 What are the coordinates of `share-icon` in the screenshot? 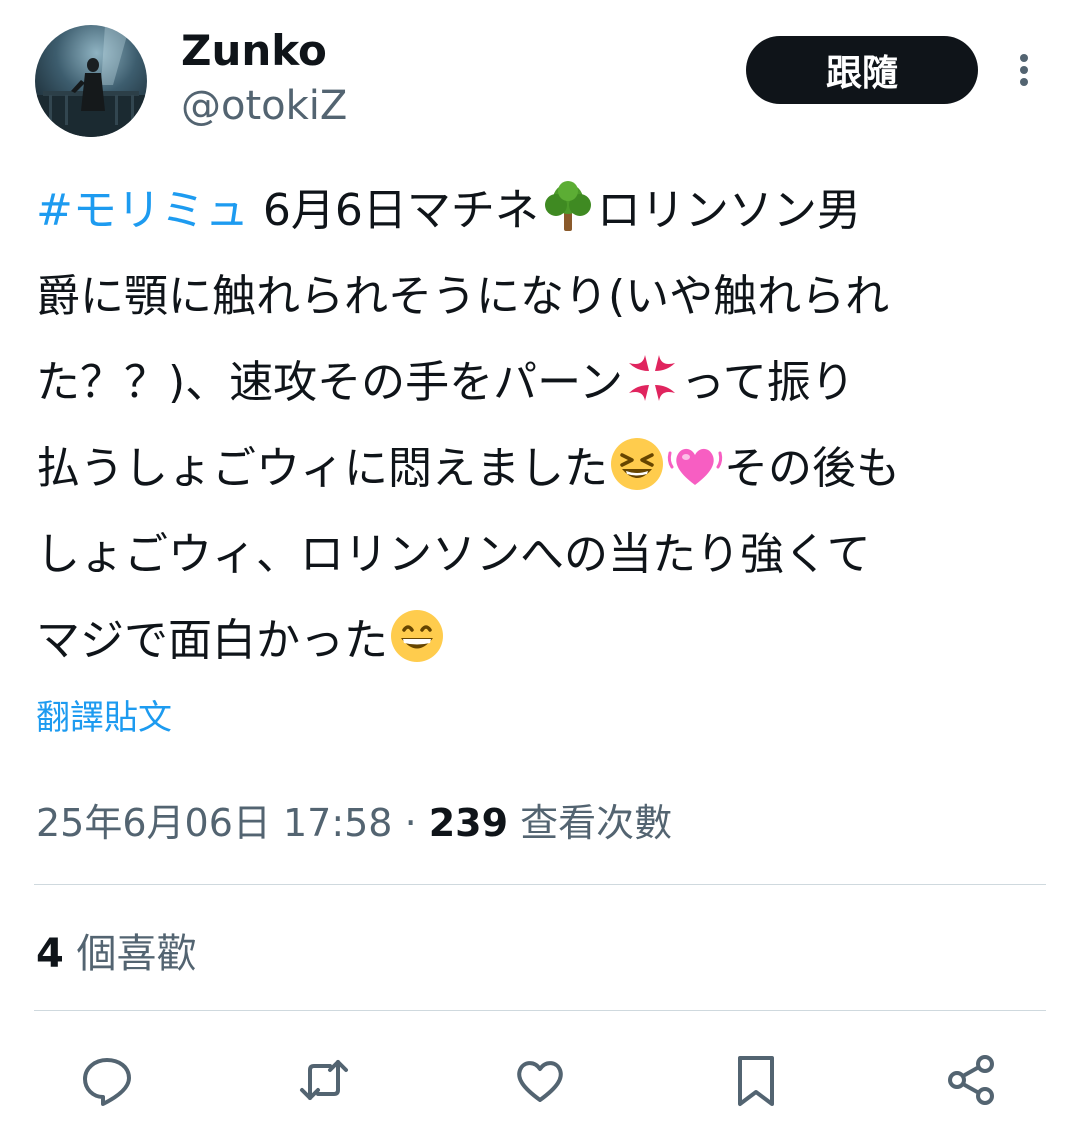 It's located at (971, 1080).